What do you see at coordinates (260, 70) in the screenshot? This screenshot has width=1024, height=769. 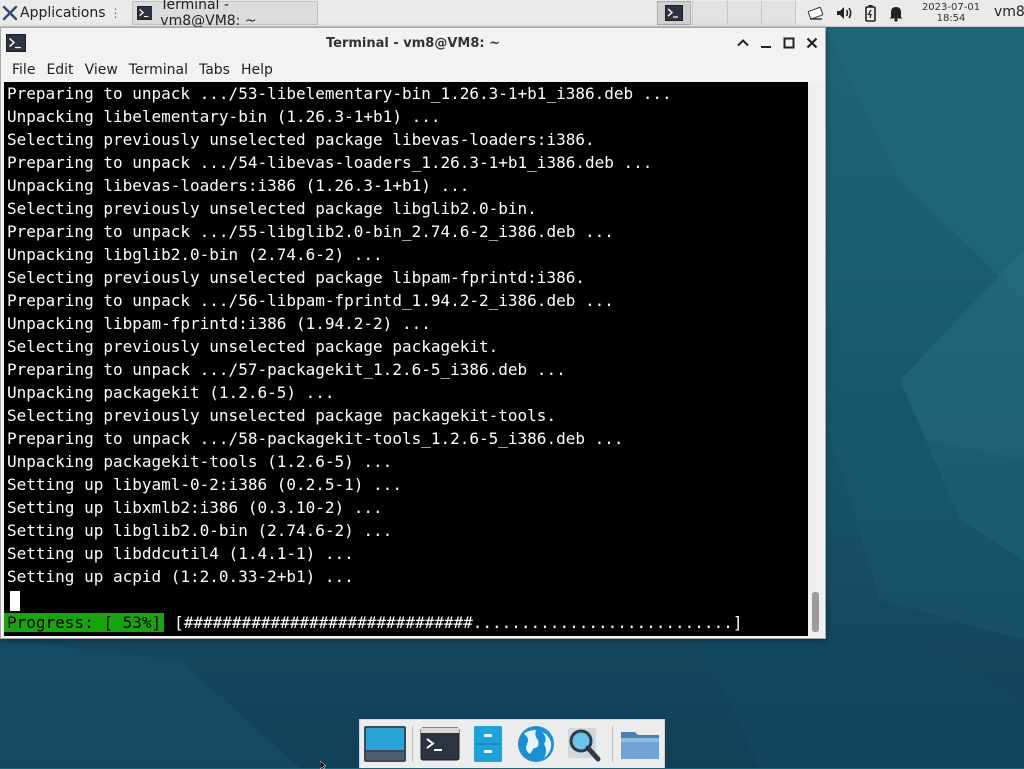 I see `menu-help: Help` at bounding box center [260, 70].